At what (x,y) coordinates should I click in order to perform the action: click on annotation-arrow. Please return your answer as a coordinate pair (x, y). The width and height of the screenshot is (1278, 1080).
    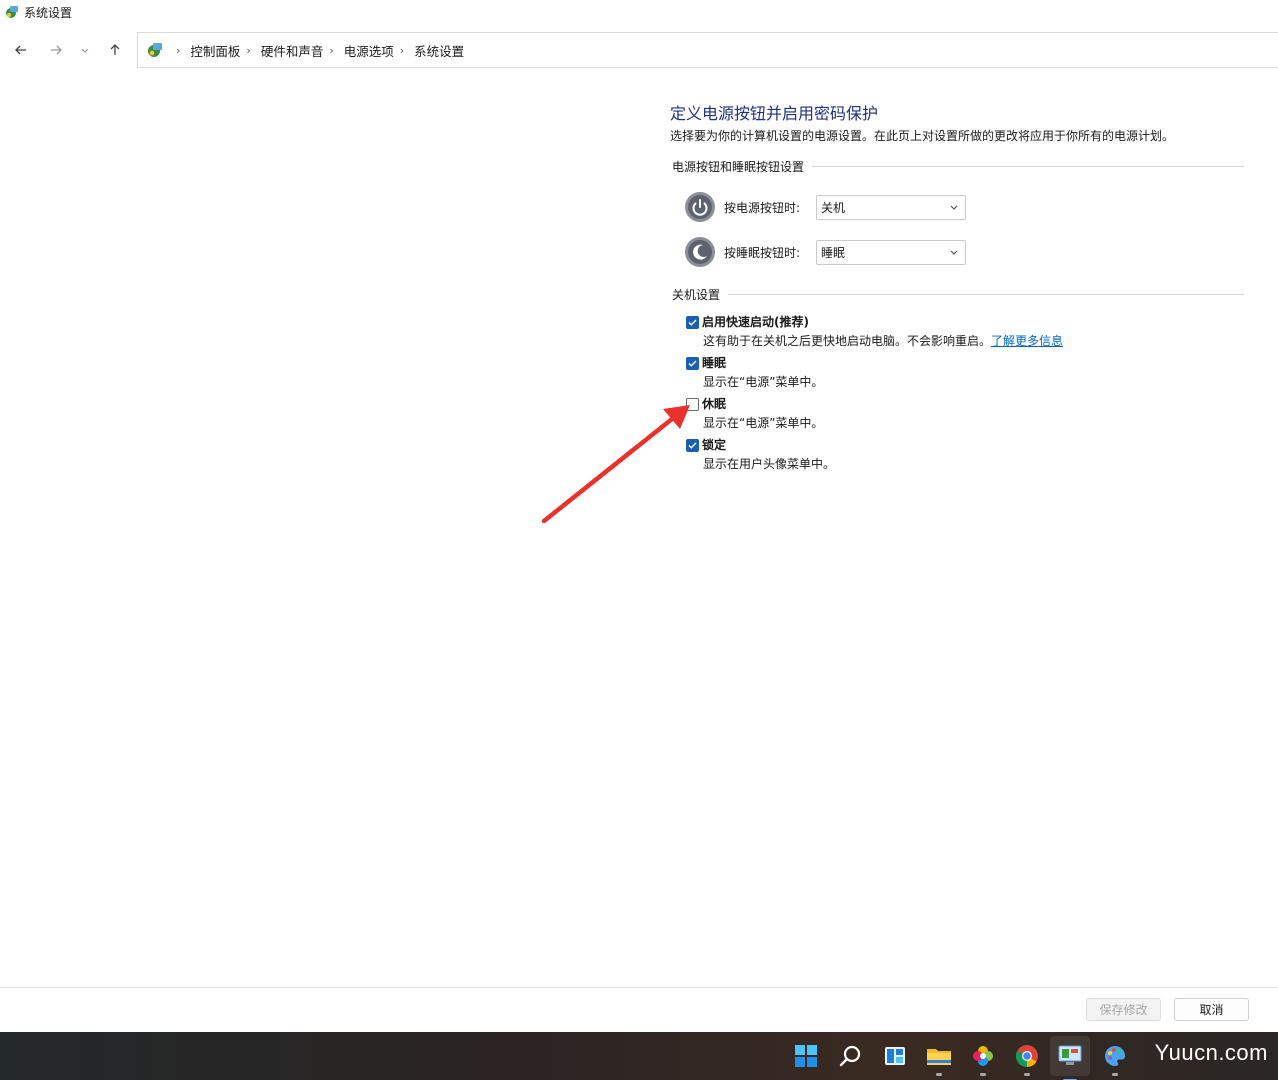
    Looking at the image, I should click on (615, 464).